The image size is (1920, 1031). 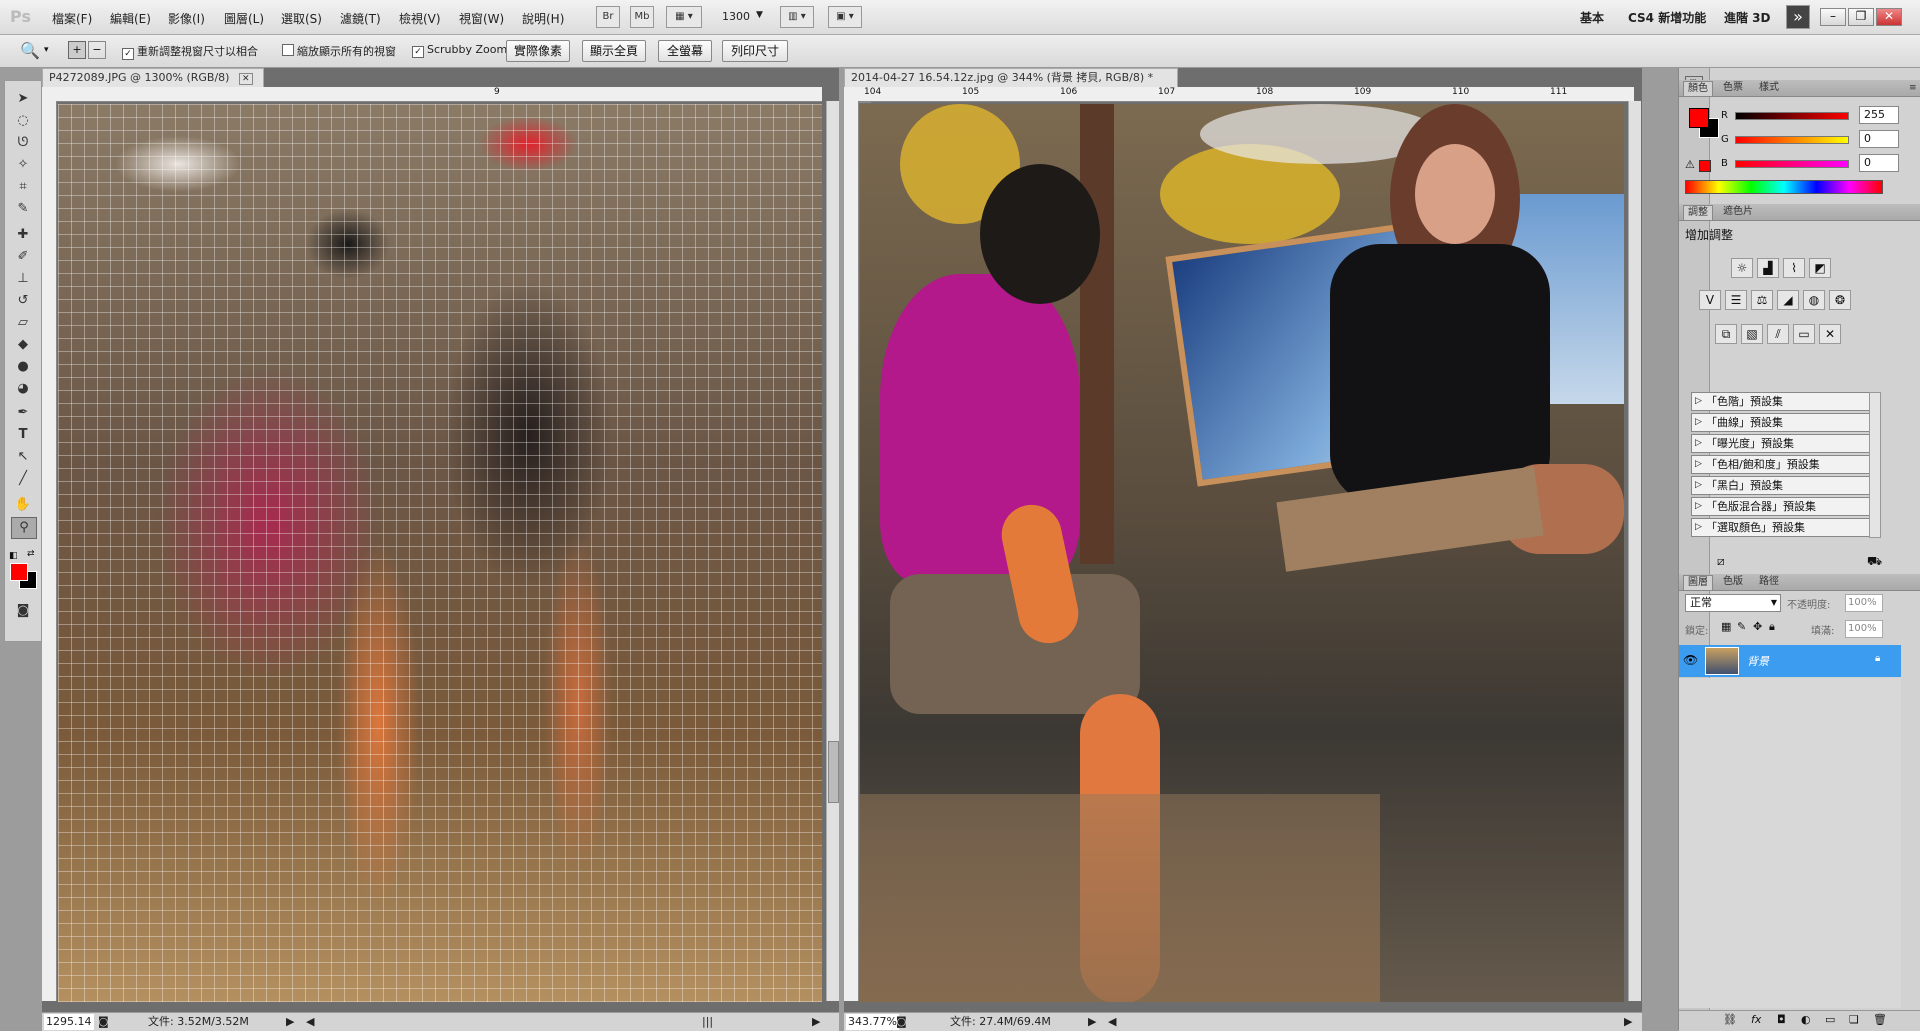 What do you see at coordinates (1738, 212) in the screenshot?
I see `tab-masks: 遮色片` at bounding box center [1738, 212].